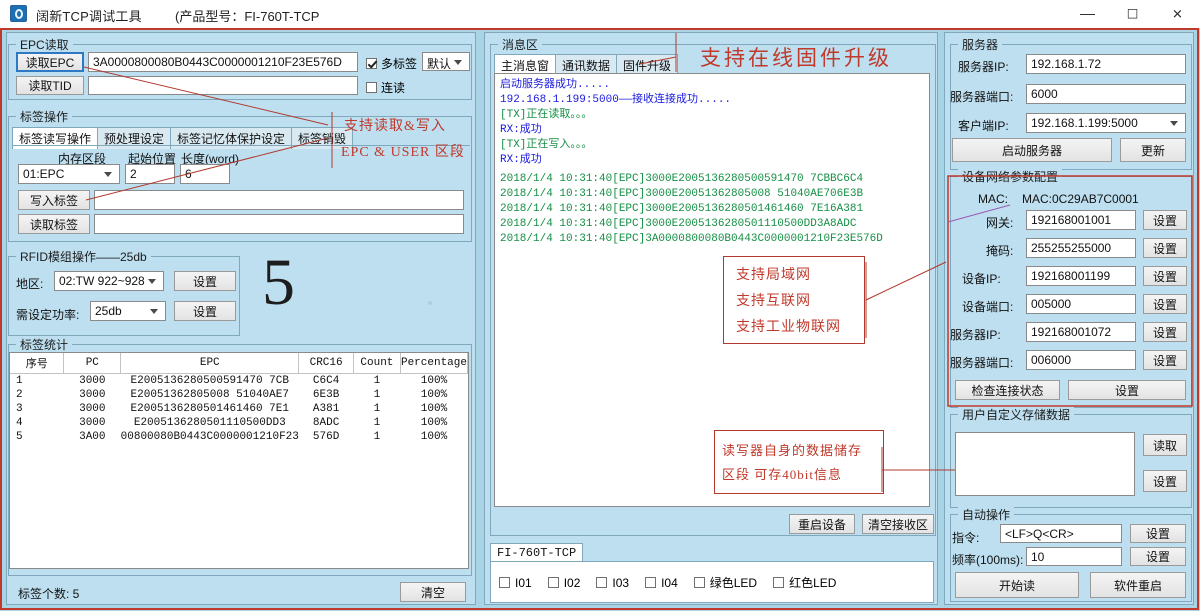 Image resolution: width=1200 pixels, height=611 pixels. What do you see at coordinates (239, 409) in the screenshot?
I see `table-row: 3 3000 E2005136280501461460 7E1 A381 1 100%` at bounding box center [239, 409].